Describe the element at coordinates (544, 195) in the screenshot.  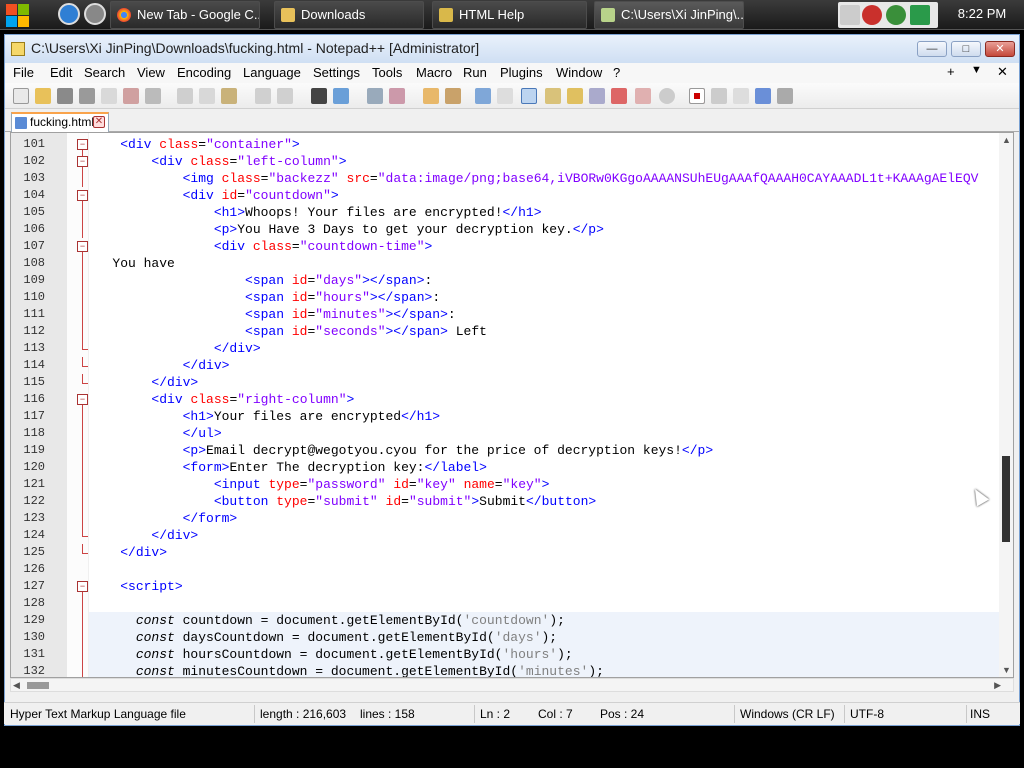
I see `code-line: <div id="countdown">` at that location.